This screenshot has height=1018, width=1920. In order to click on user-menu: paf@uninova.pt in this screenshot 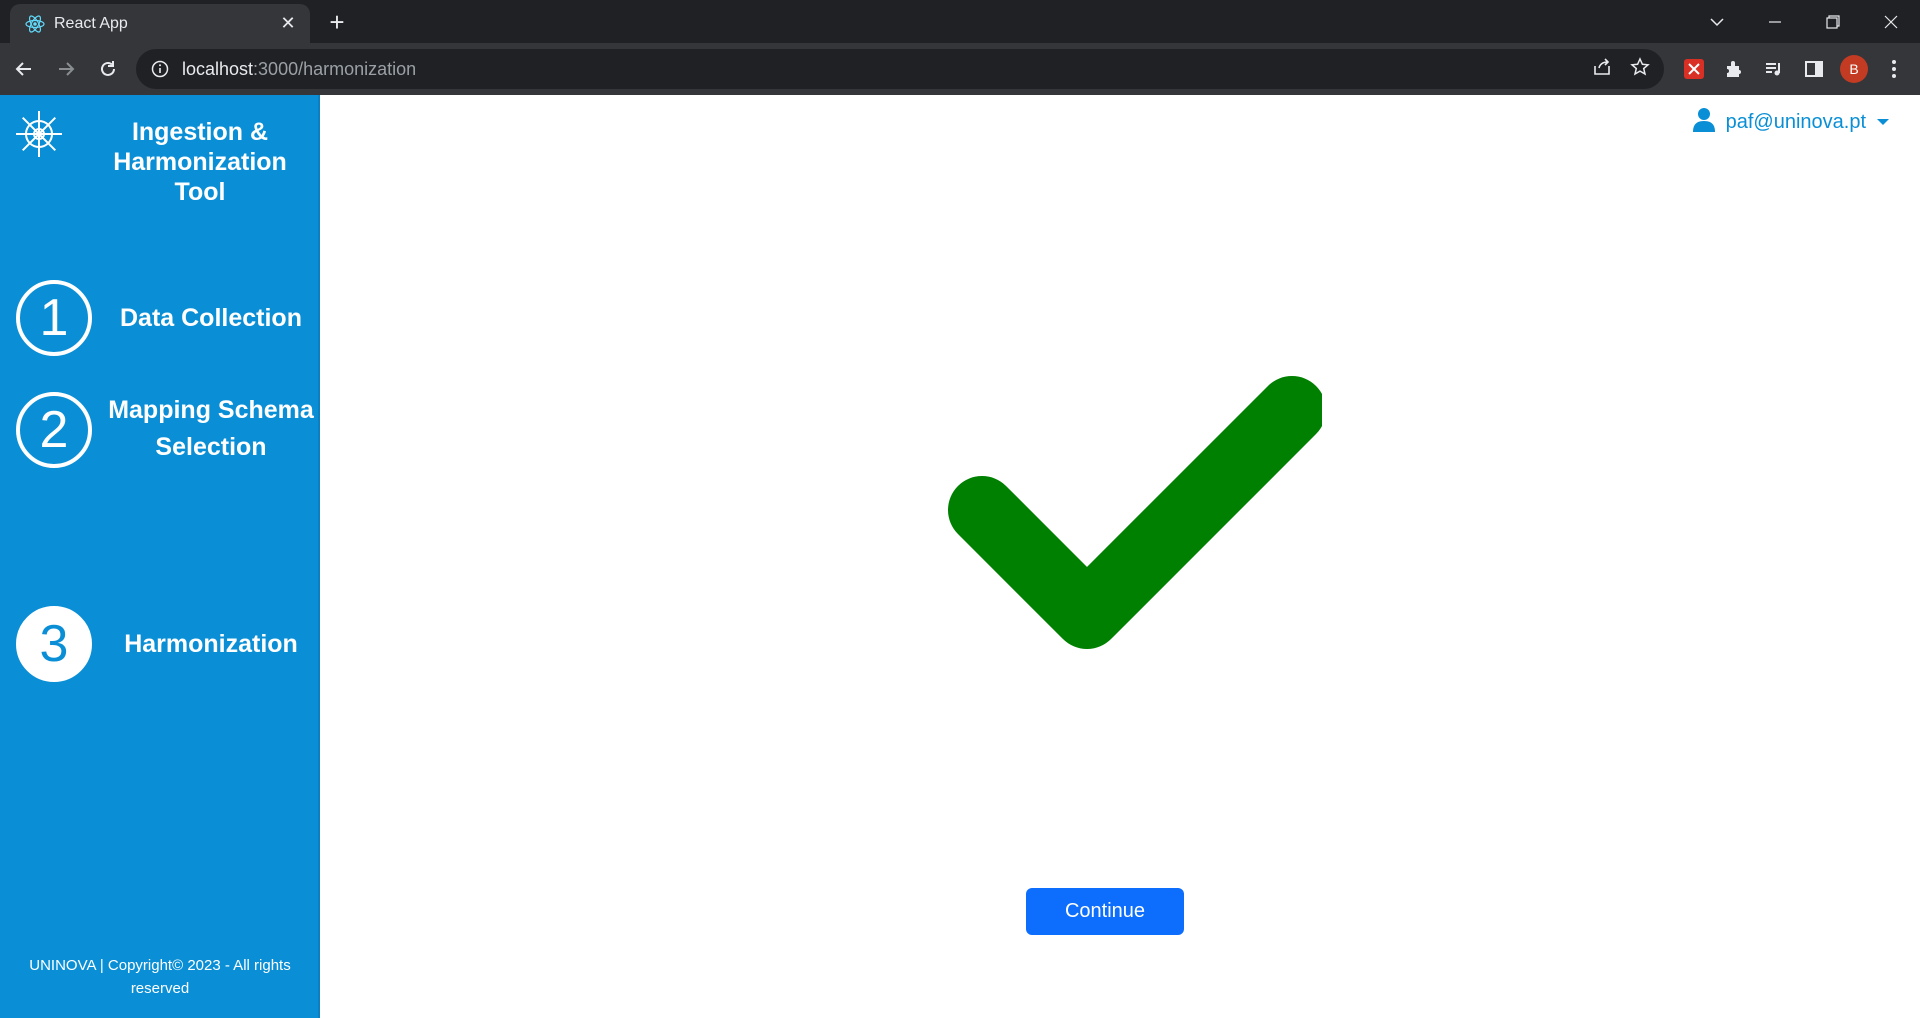, I will do `click(1791, 122)`.